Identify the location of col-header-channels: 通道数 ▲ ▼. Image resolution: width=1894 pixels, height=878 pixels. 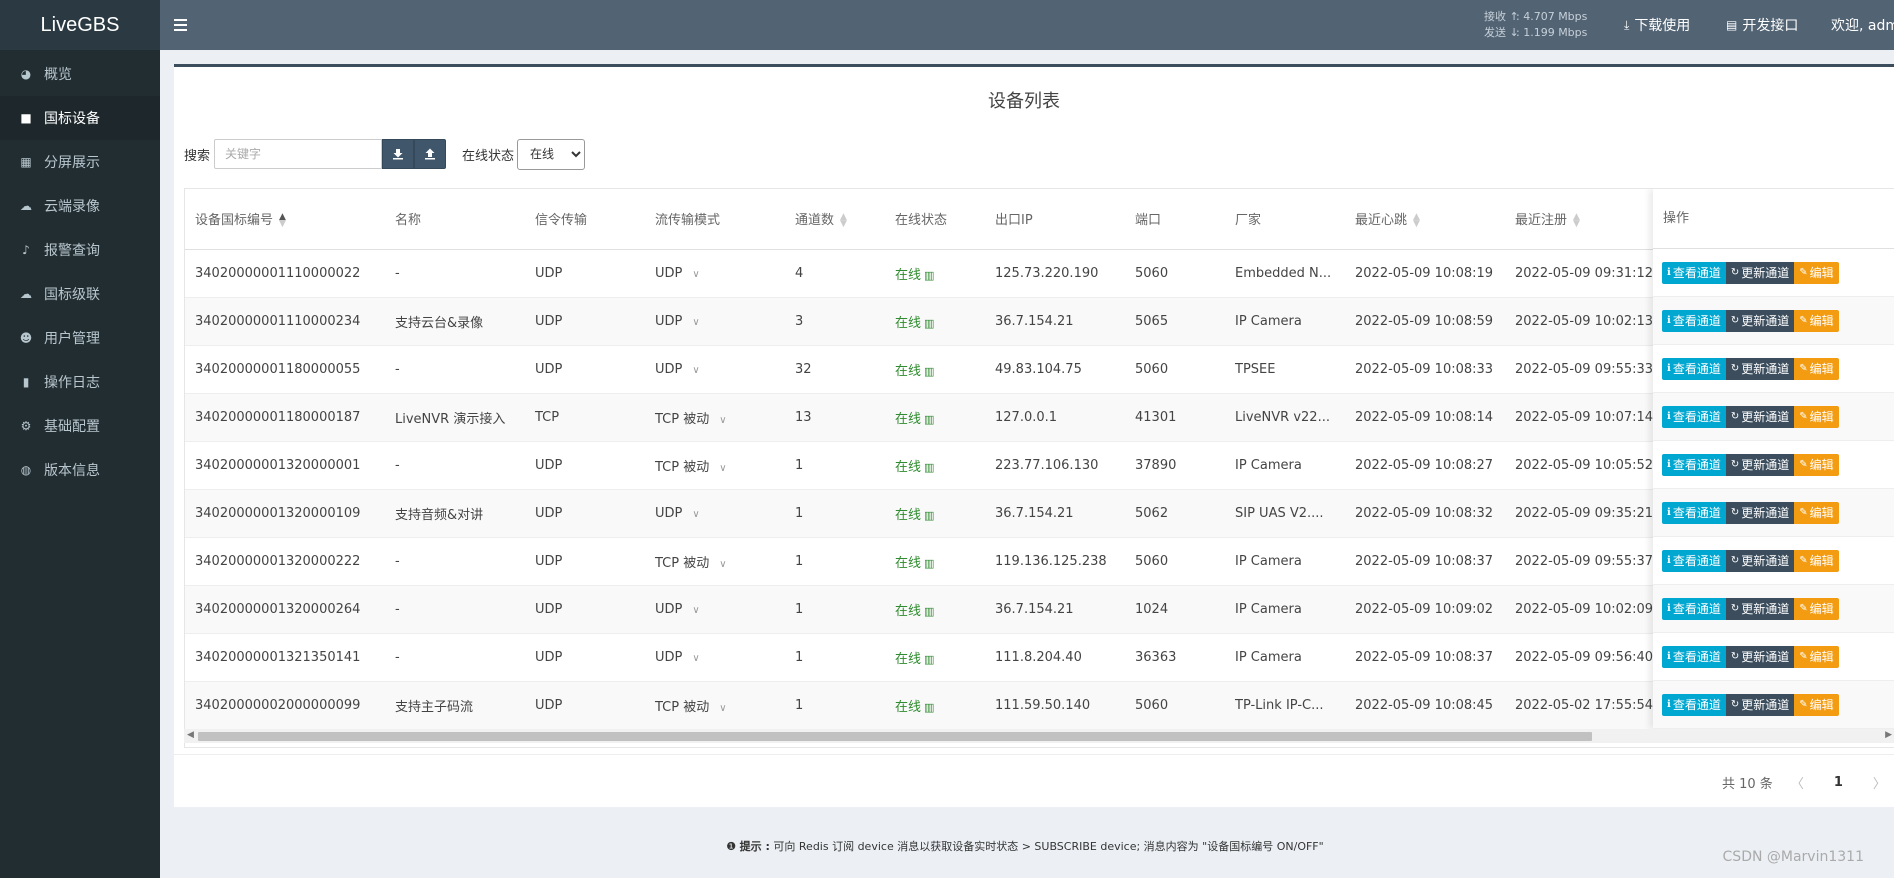
(835, 219).